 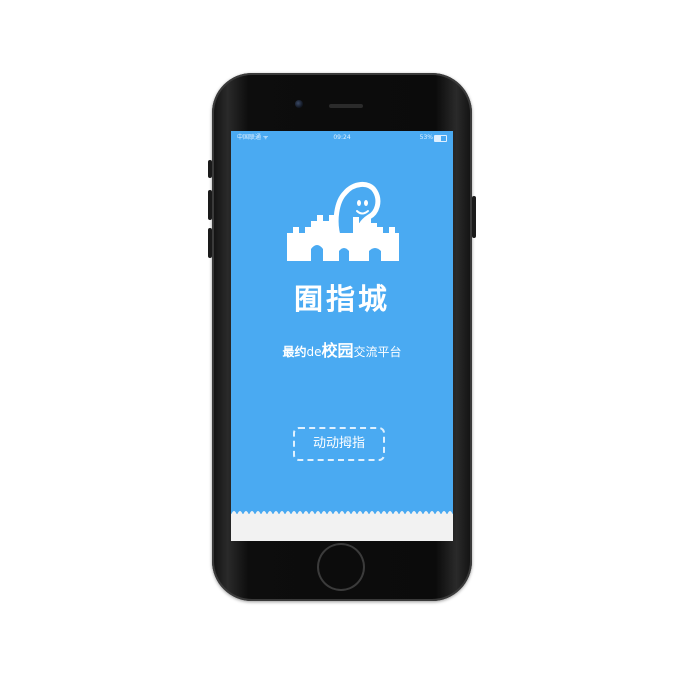 I want to click on app-slogan: 最约de校园交流平台, so click(x=342, y=349).